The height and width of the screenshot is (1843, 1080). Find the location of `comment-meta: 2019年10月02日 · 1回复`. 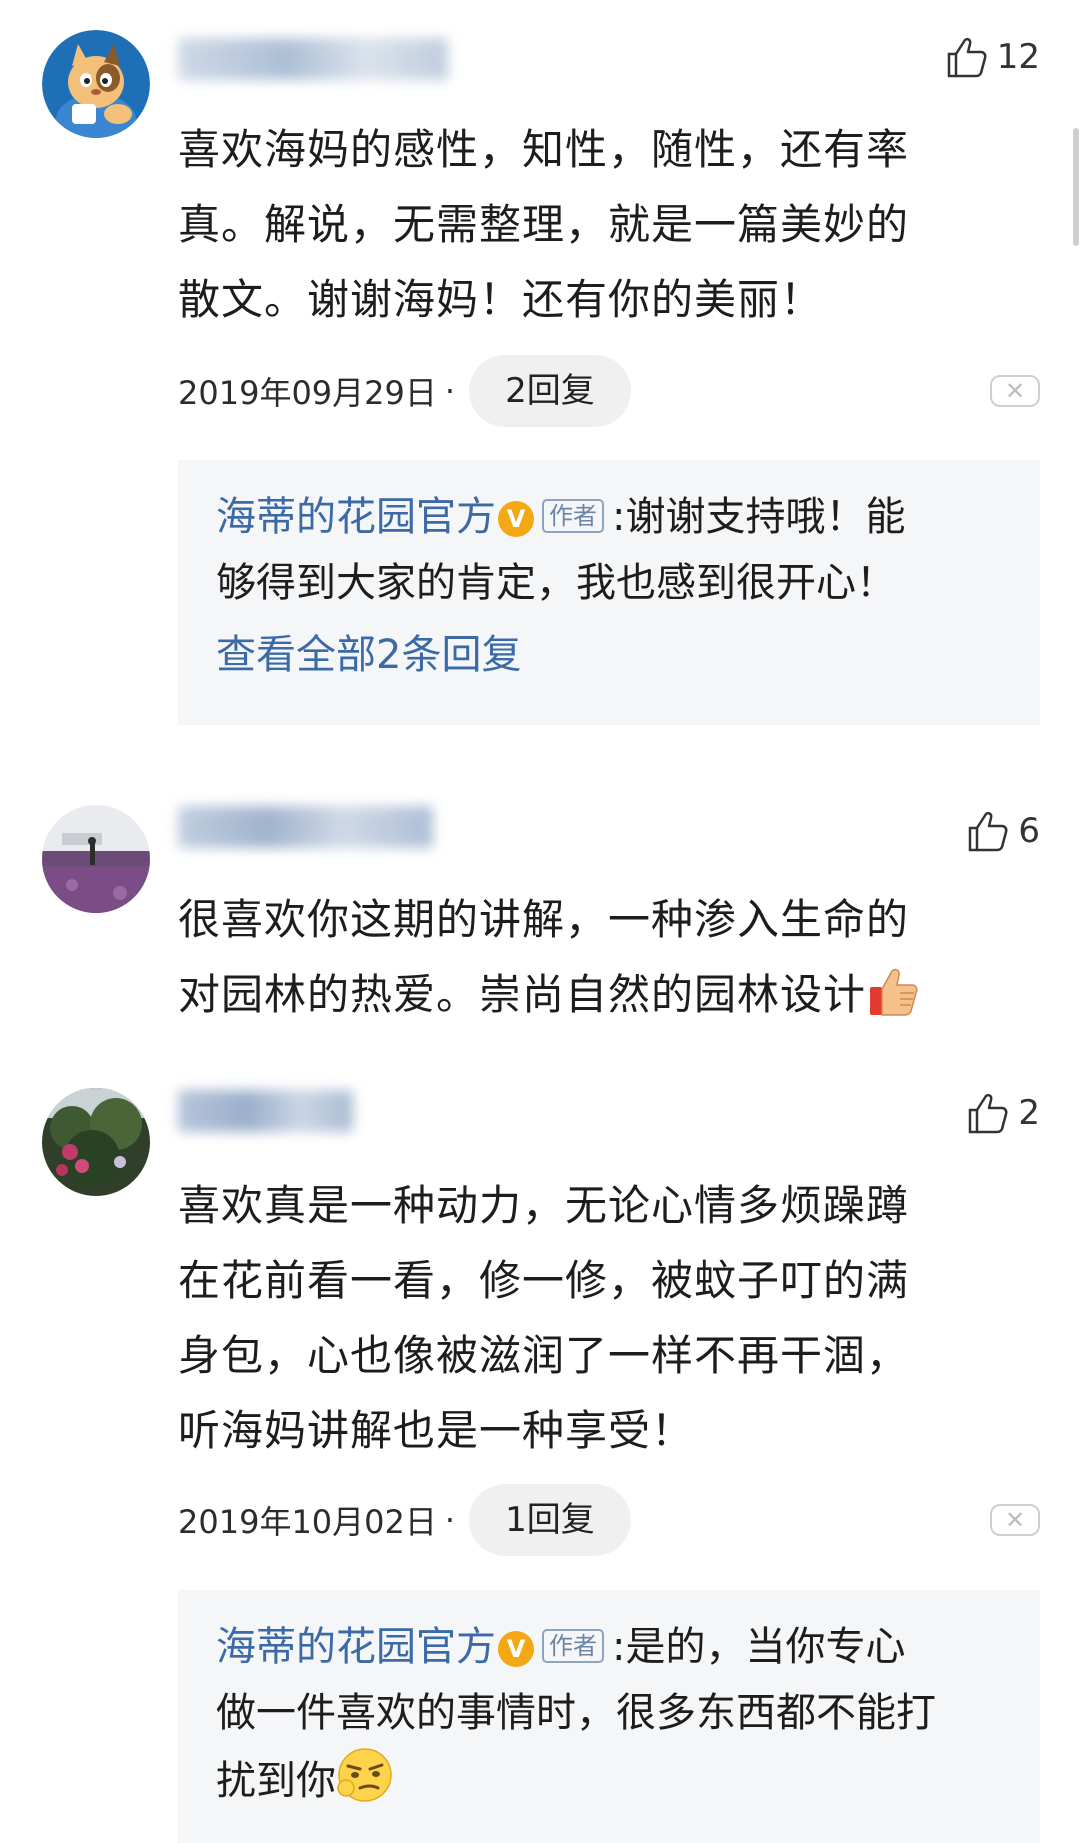

comment-meta: 2019年10月02日 · 1回复 is located at coordinates (404, 1520).